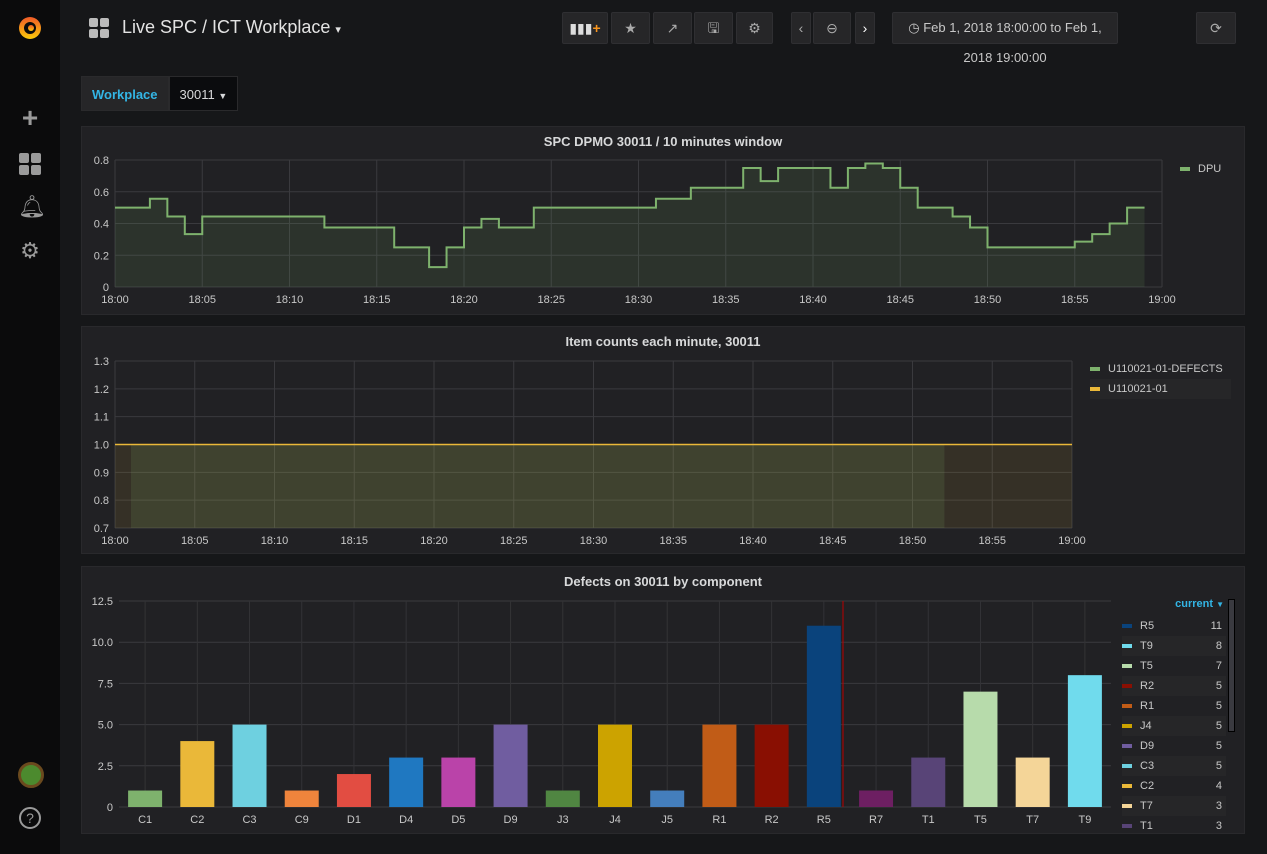 The image size is (1267, 854). What do you see at coordinates (672, 28) in the screenshot?
I see `share-button: ↗` at bounding box center [672, 28].